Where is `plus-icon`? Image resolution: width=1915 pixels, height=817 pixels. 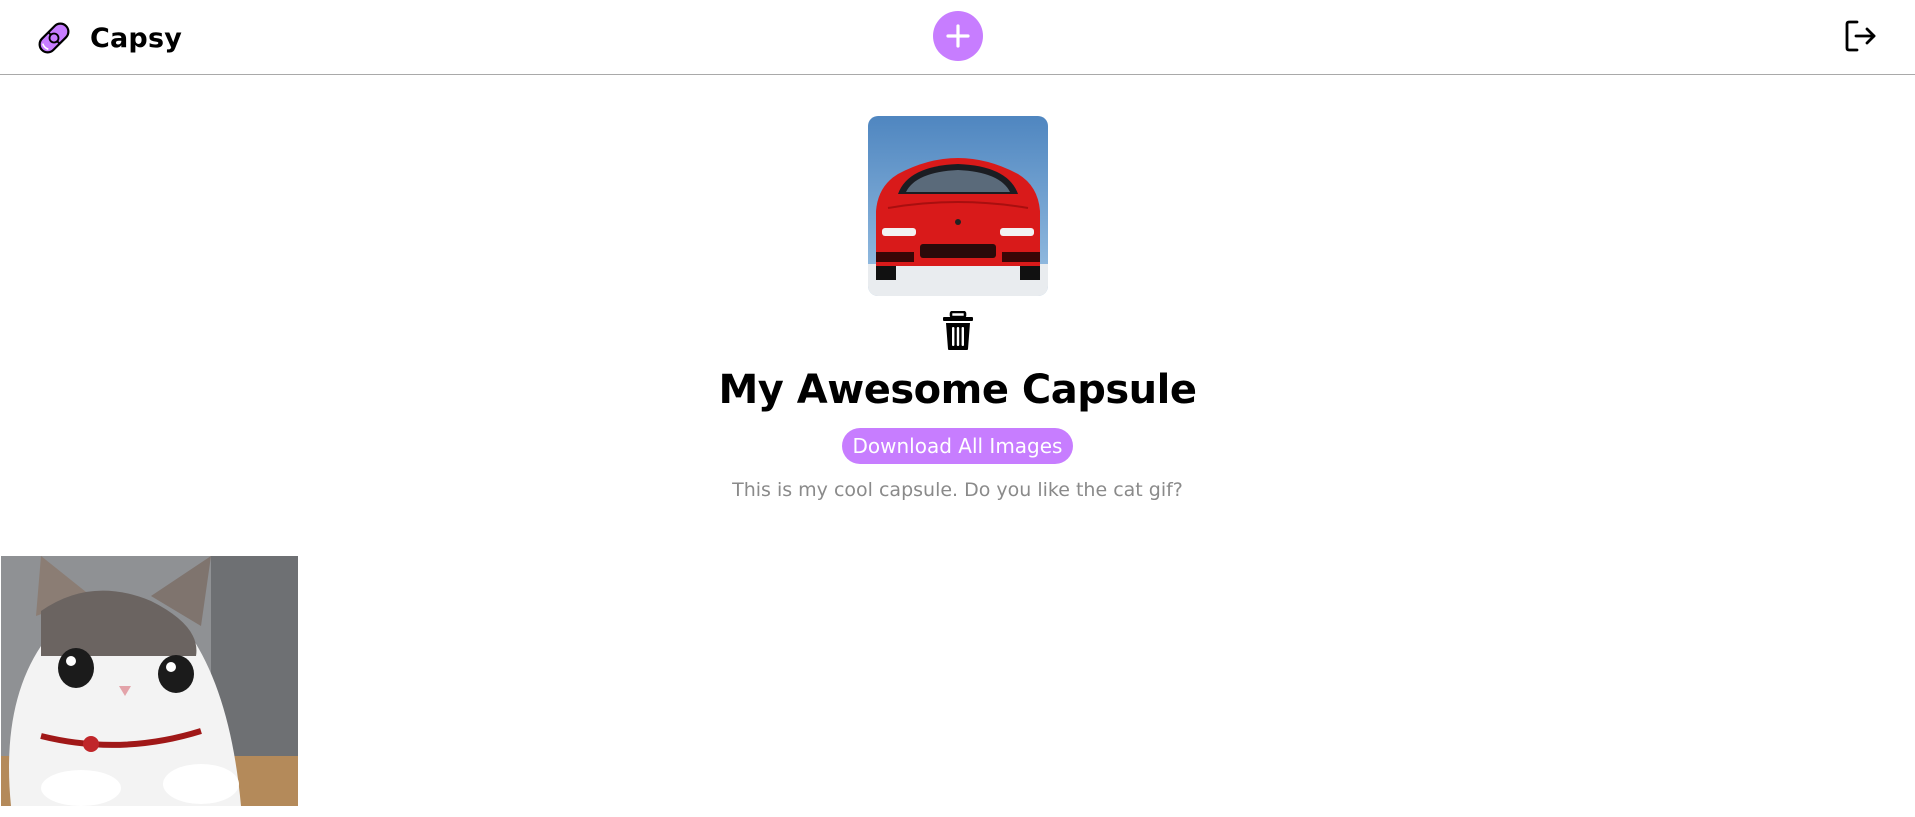 plus-icon is located at coordinates (958, 36).